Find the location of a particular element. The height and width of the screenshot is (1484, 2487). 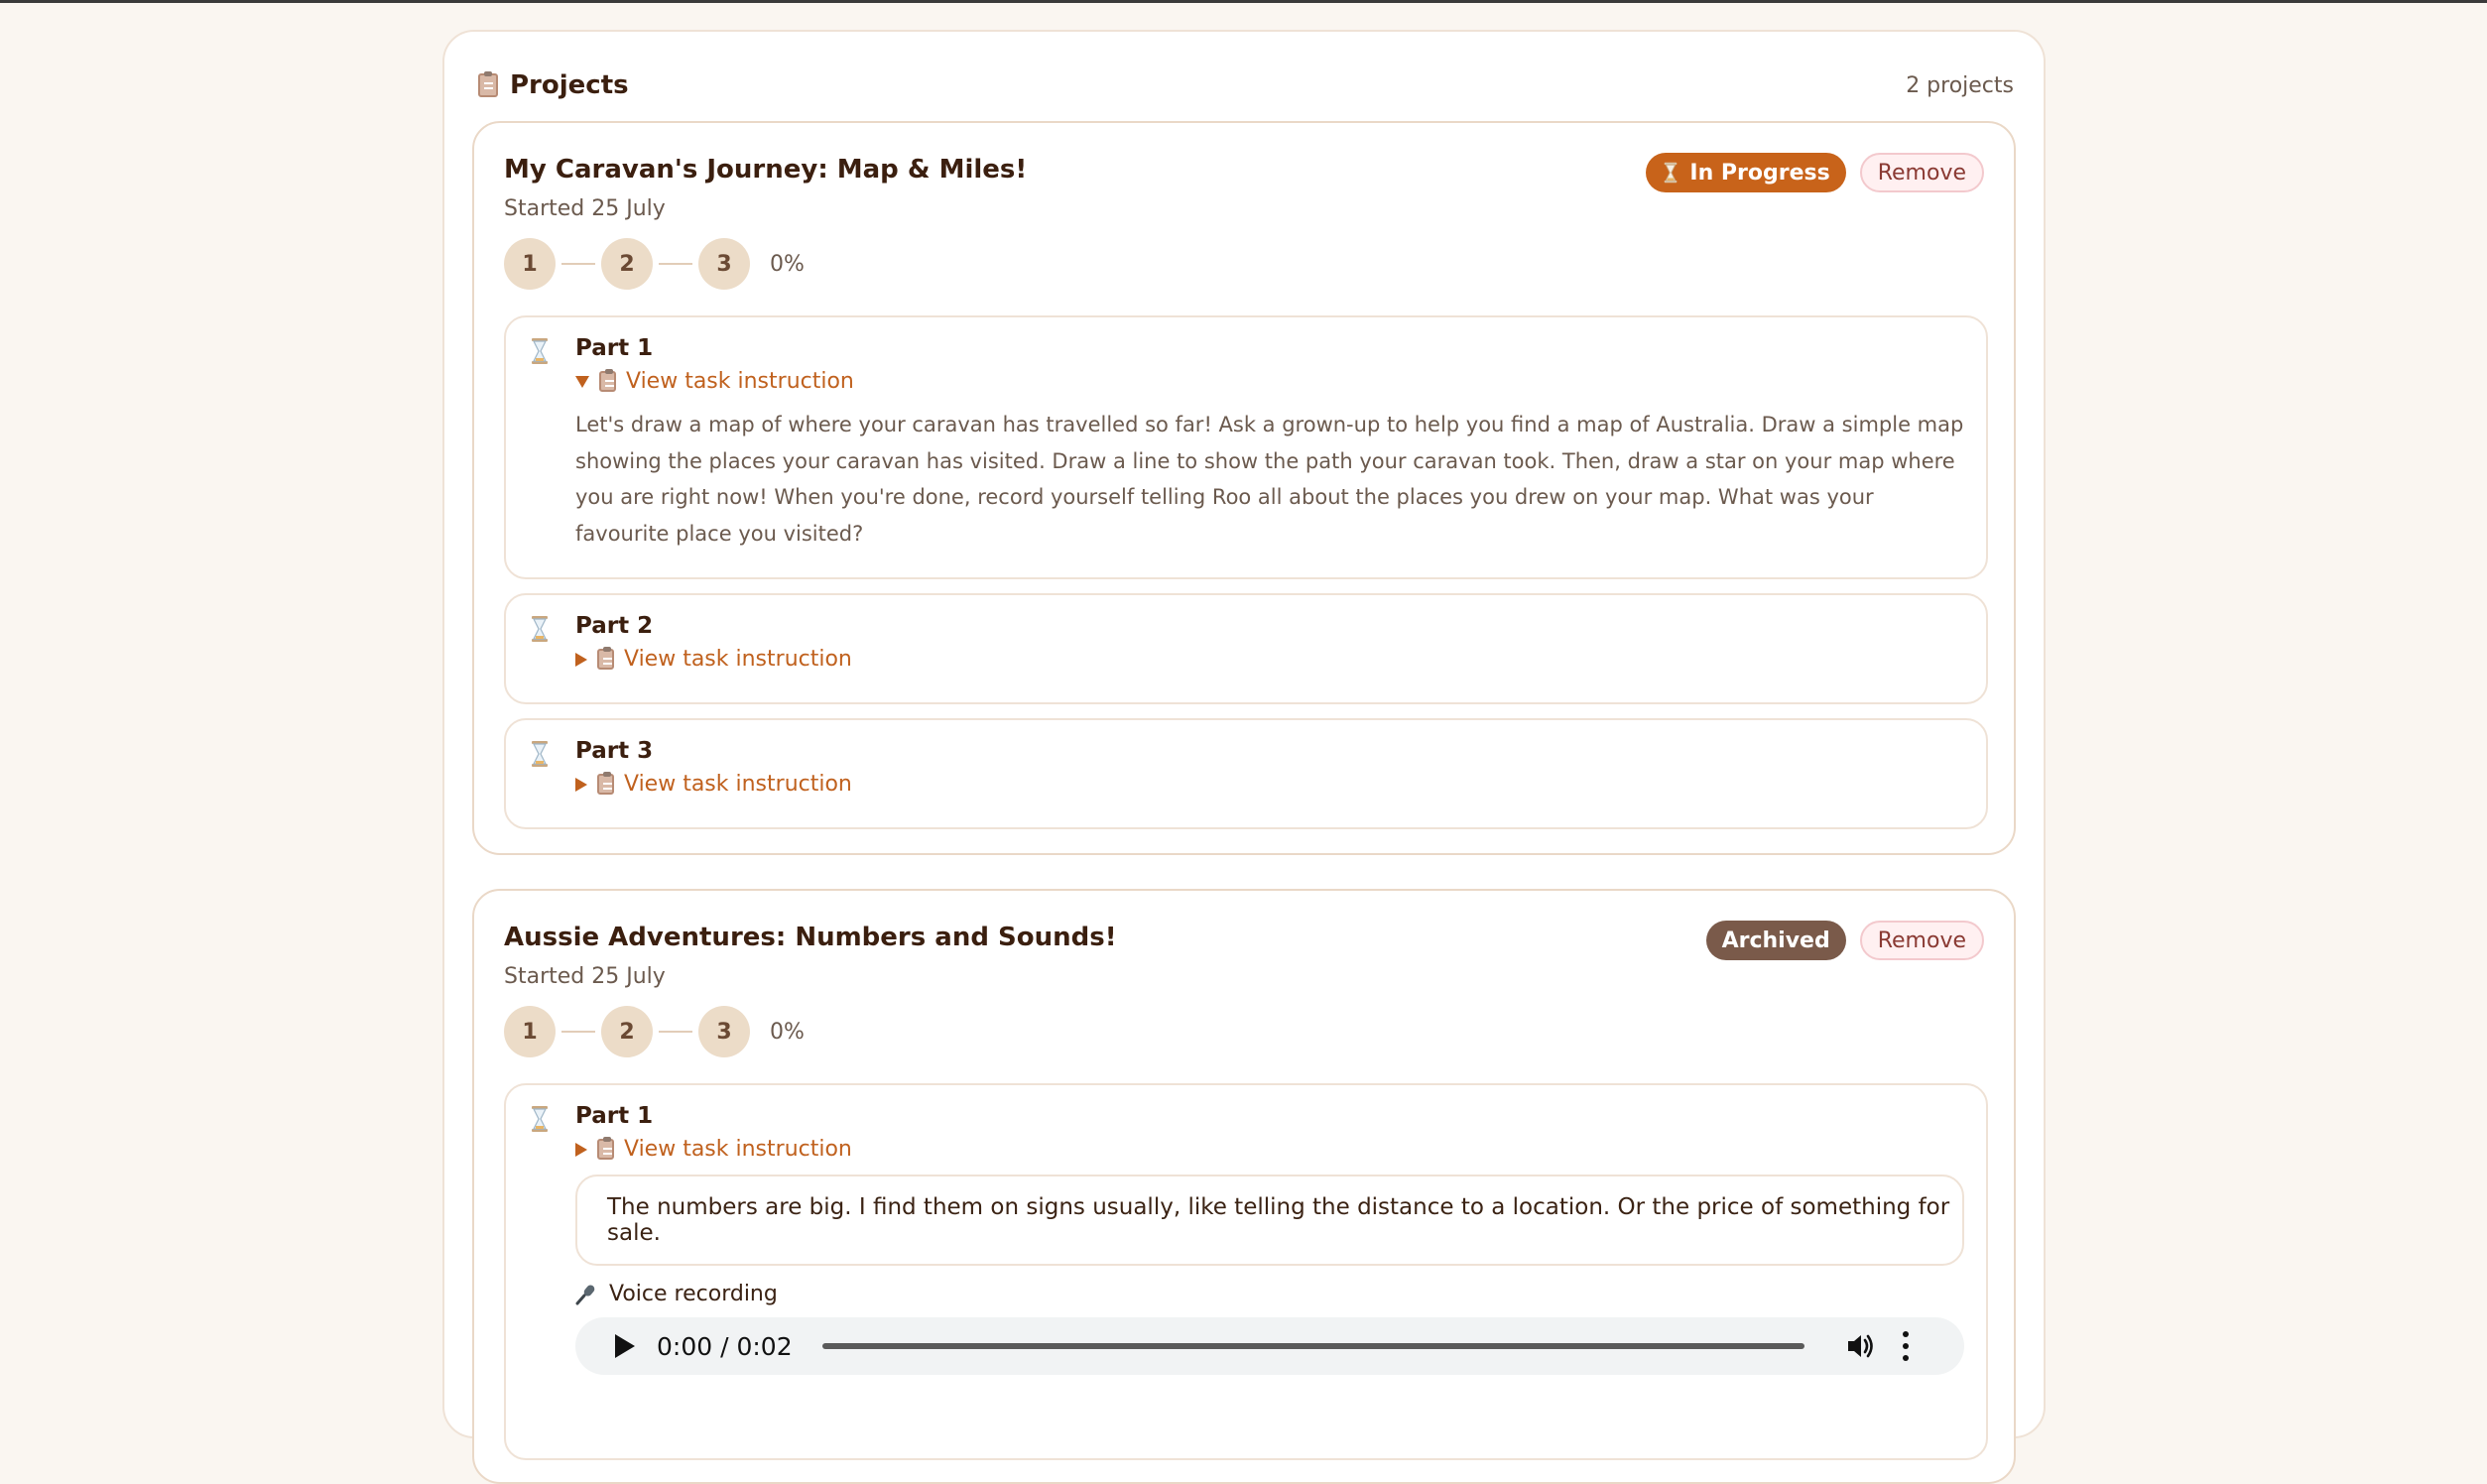

window-top-border is located at coordinates (1243, 1).